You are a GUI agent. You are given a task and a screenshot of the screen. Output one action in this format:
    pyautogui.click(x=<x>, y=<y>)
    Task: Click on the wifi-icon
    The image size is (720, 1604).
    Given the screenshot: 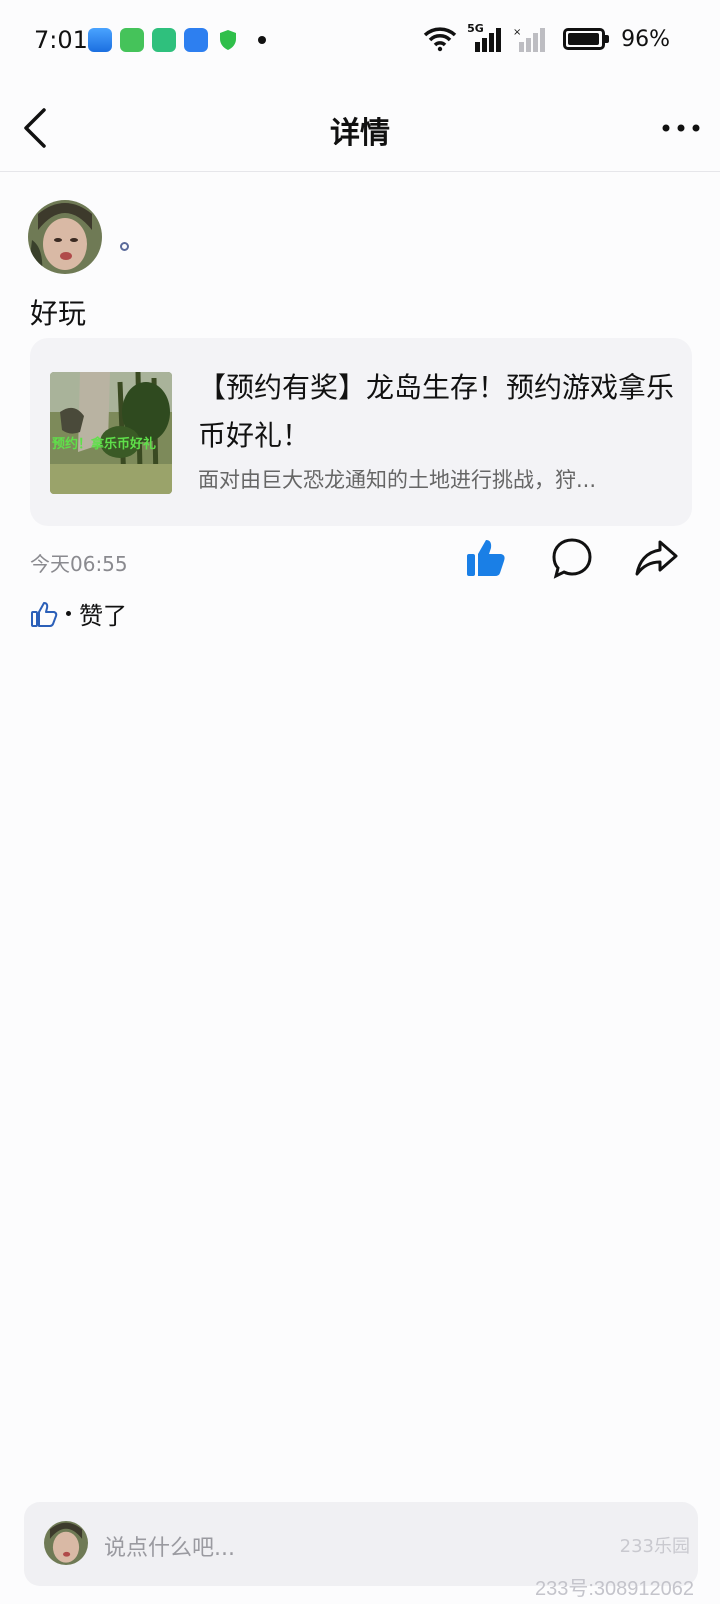 What is the action you would take?
    pyautogui.click(x=440, y=39)
    